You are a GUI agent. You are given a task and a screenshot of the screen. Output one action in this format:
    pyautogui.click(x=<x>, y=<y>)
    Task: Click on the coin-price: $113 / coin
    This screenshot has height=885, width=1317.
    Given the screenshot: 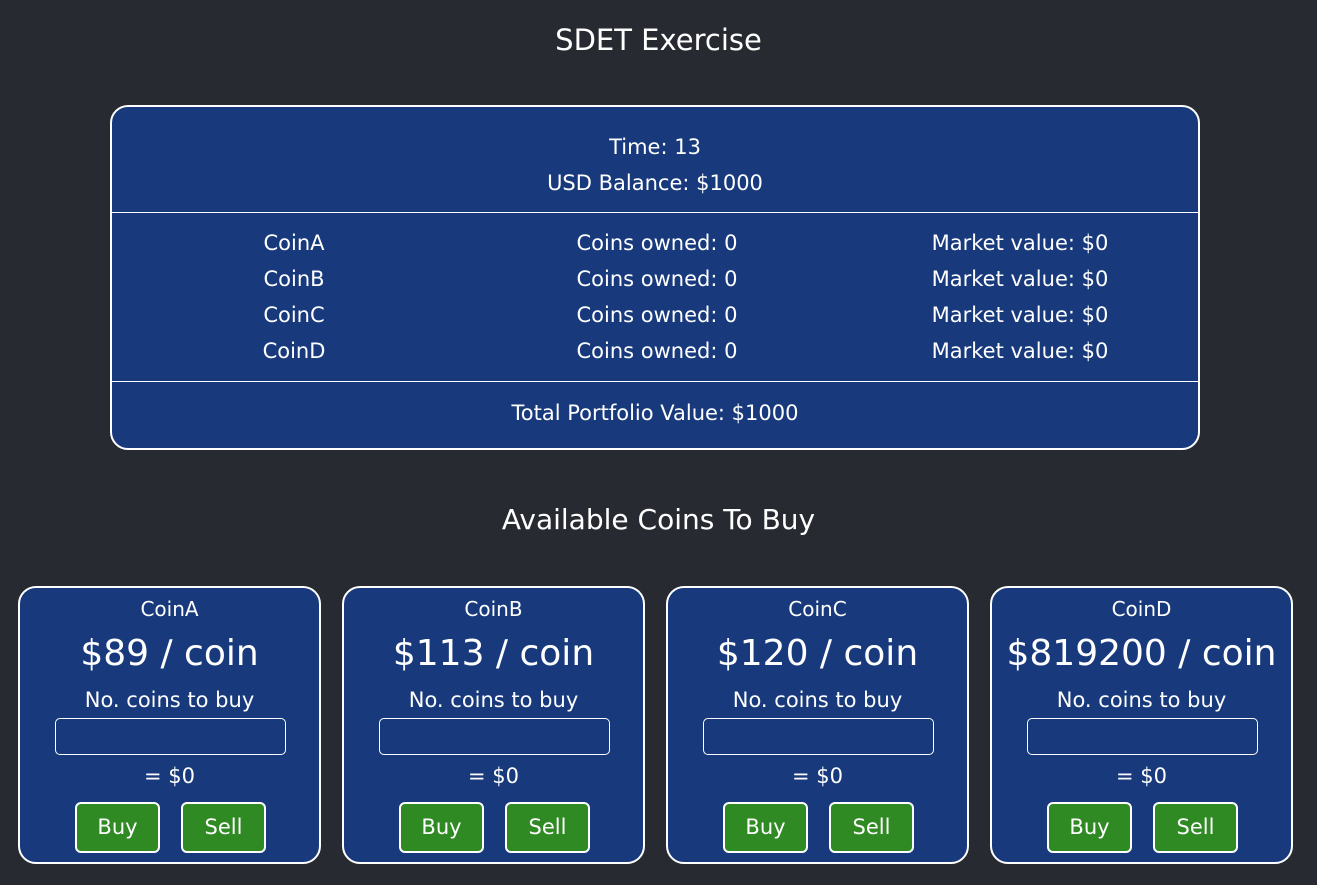 What is the action you would take?
    pyautogui.click(x=493, y=653)
    